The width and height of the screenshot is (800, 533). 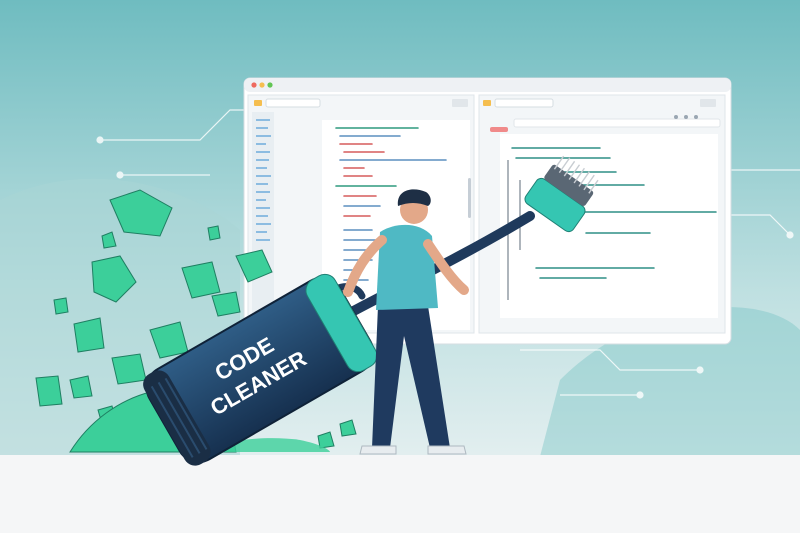 I want to click on floor, so click(x=400, y=494).